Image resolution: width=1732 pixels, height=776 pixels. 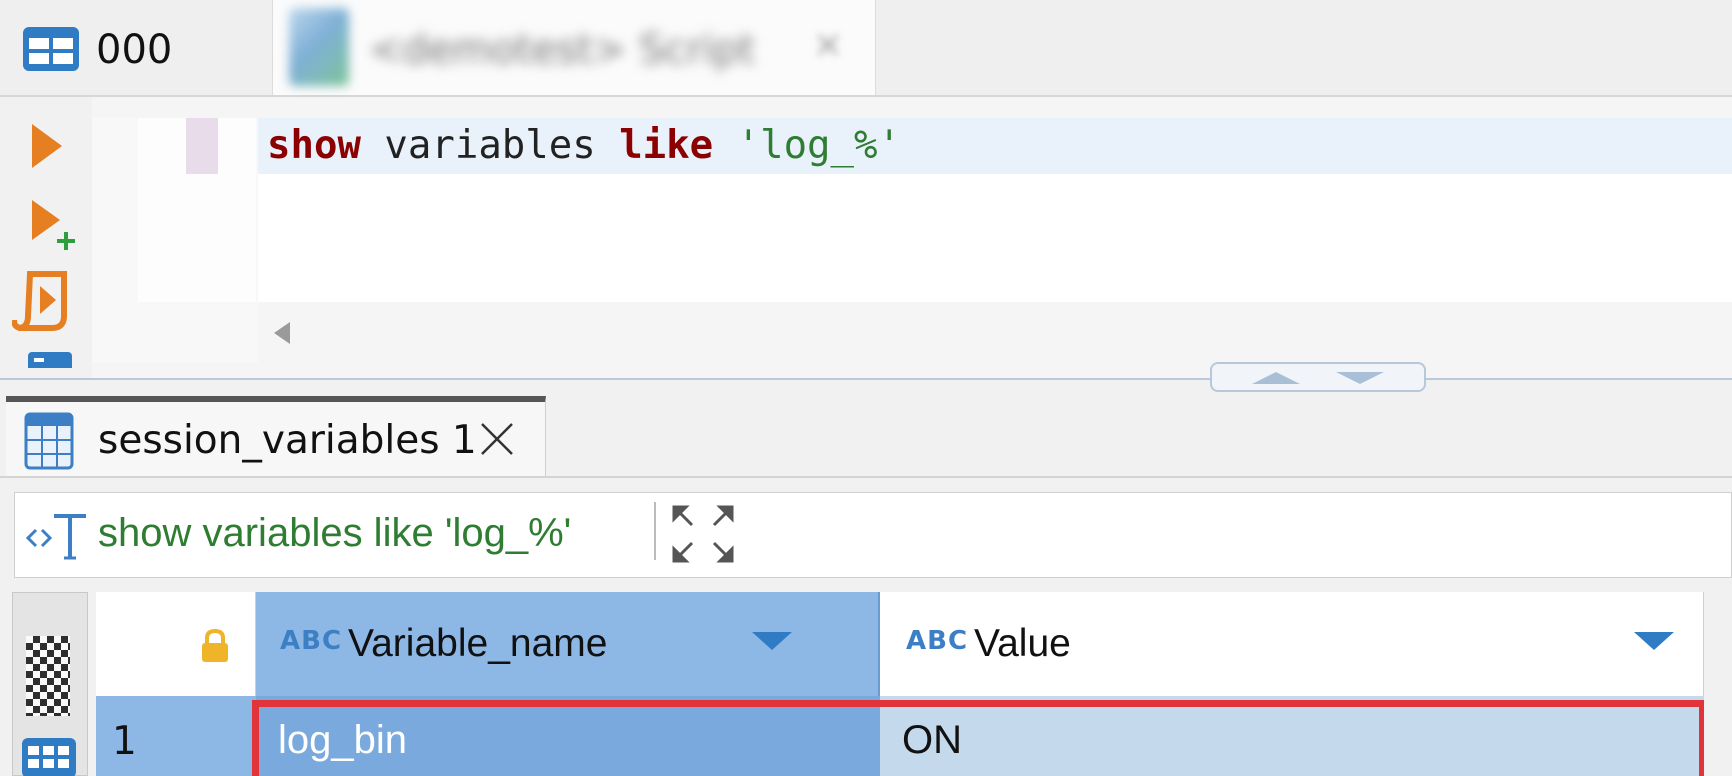 What do you see at coordinates (55, 227) in the screenshot?
I see `execute-new-tab-icon` at bounding box center [55, 227].